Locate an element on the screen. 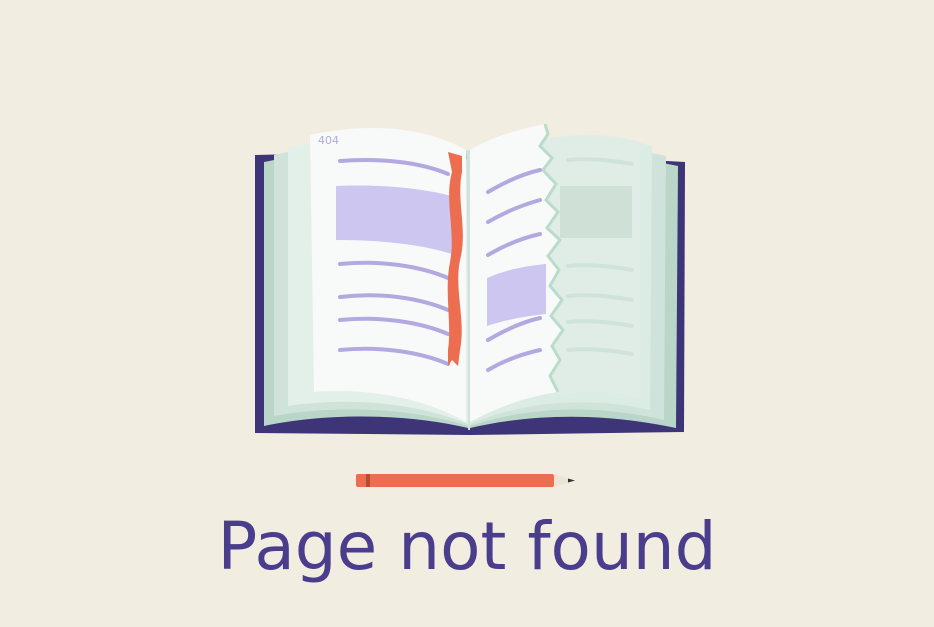 Image resolution: width=934 pixels, height=627 pixels. page-number: 404 is located at coordinates (328, 140).